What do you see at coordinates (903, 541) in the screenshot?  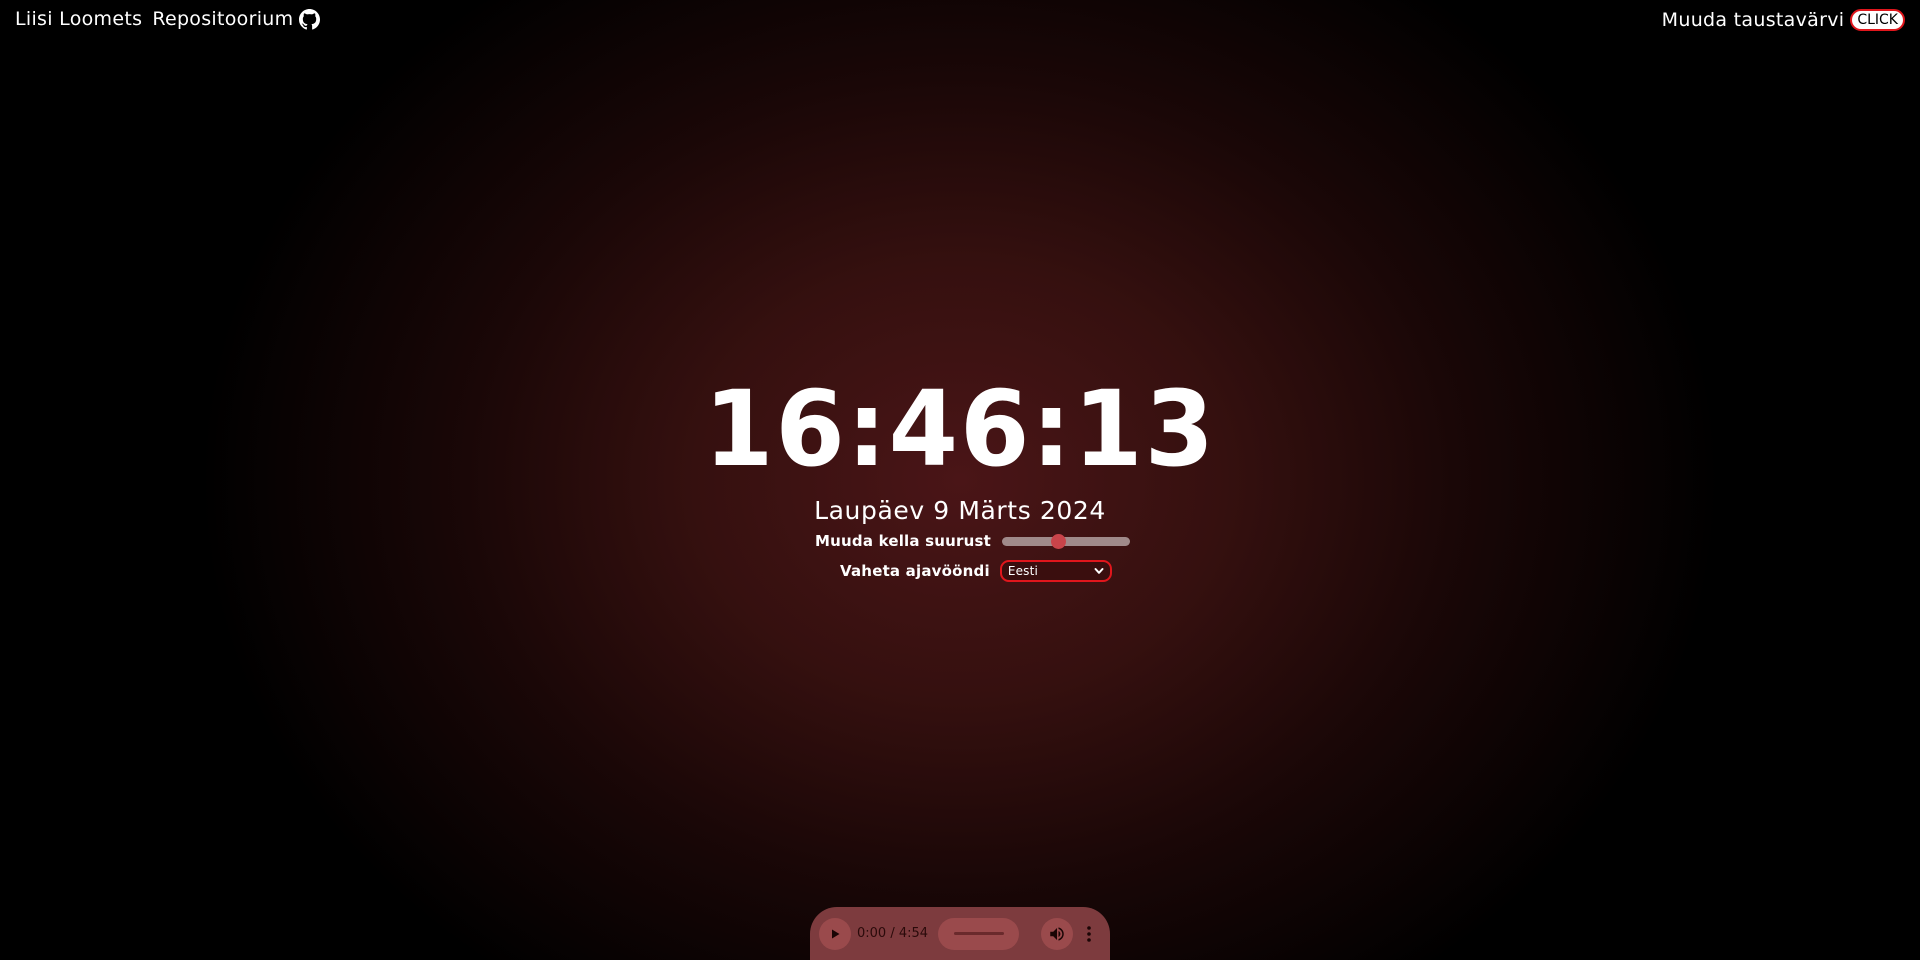 I see `size-label: Muuda kella suurust` at bounding box center [903, 541].